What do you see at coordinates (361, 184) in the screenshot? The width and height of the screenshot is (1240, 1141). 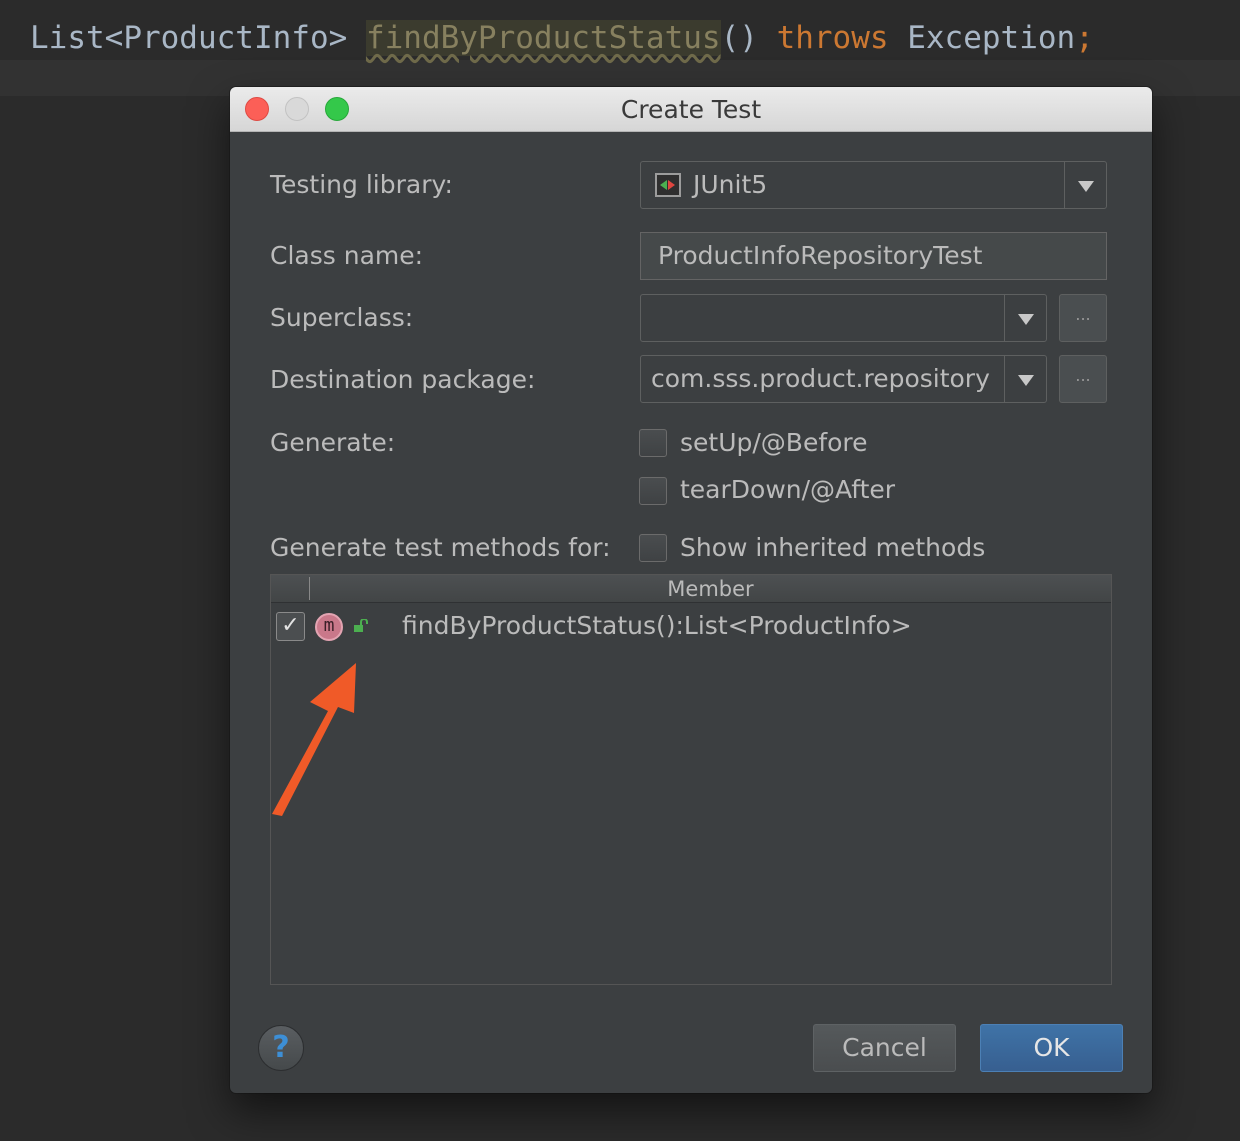 I see `testing-library-label: Testing library:` at bounding box center [361, 184].